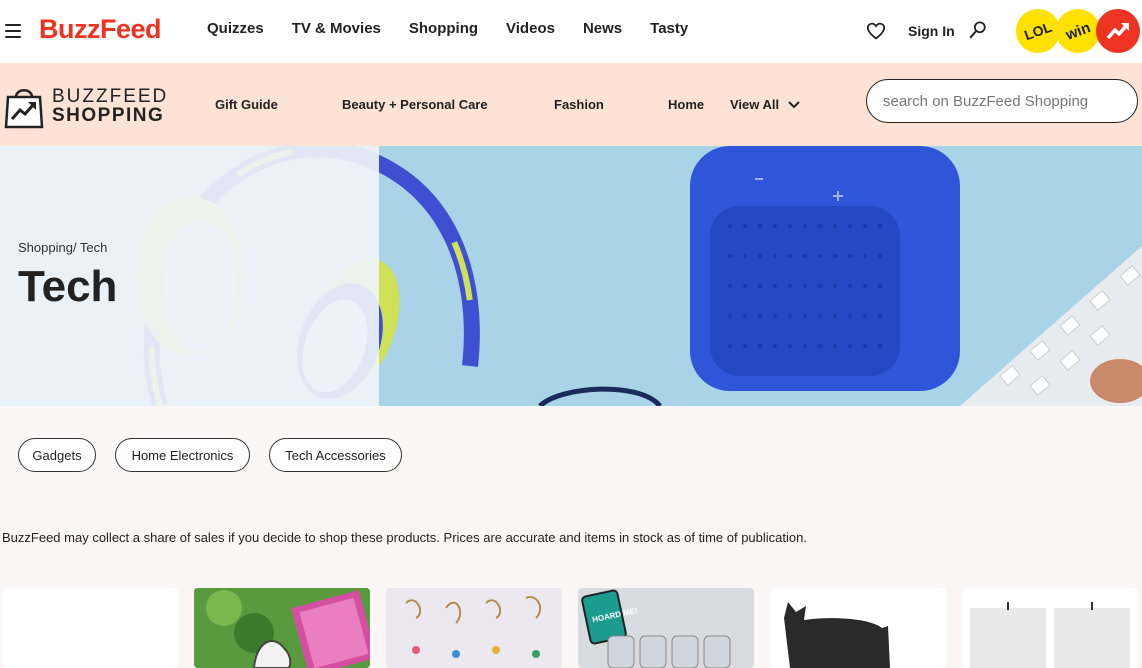  I want to click on page-title: Tech, so click(68, 286).